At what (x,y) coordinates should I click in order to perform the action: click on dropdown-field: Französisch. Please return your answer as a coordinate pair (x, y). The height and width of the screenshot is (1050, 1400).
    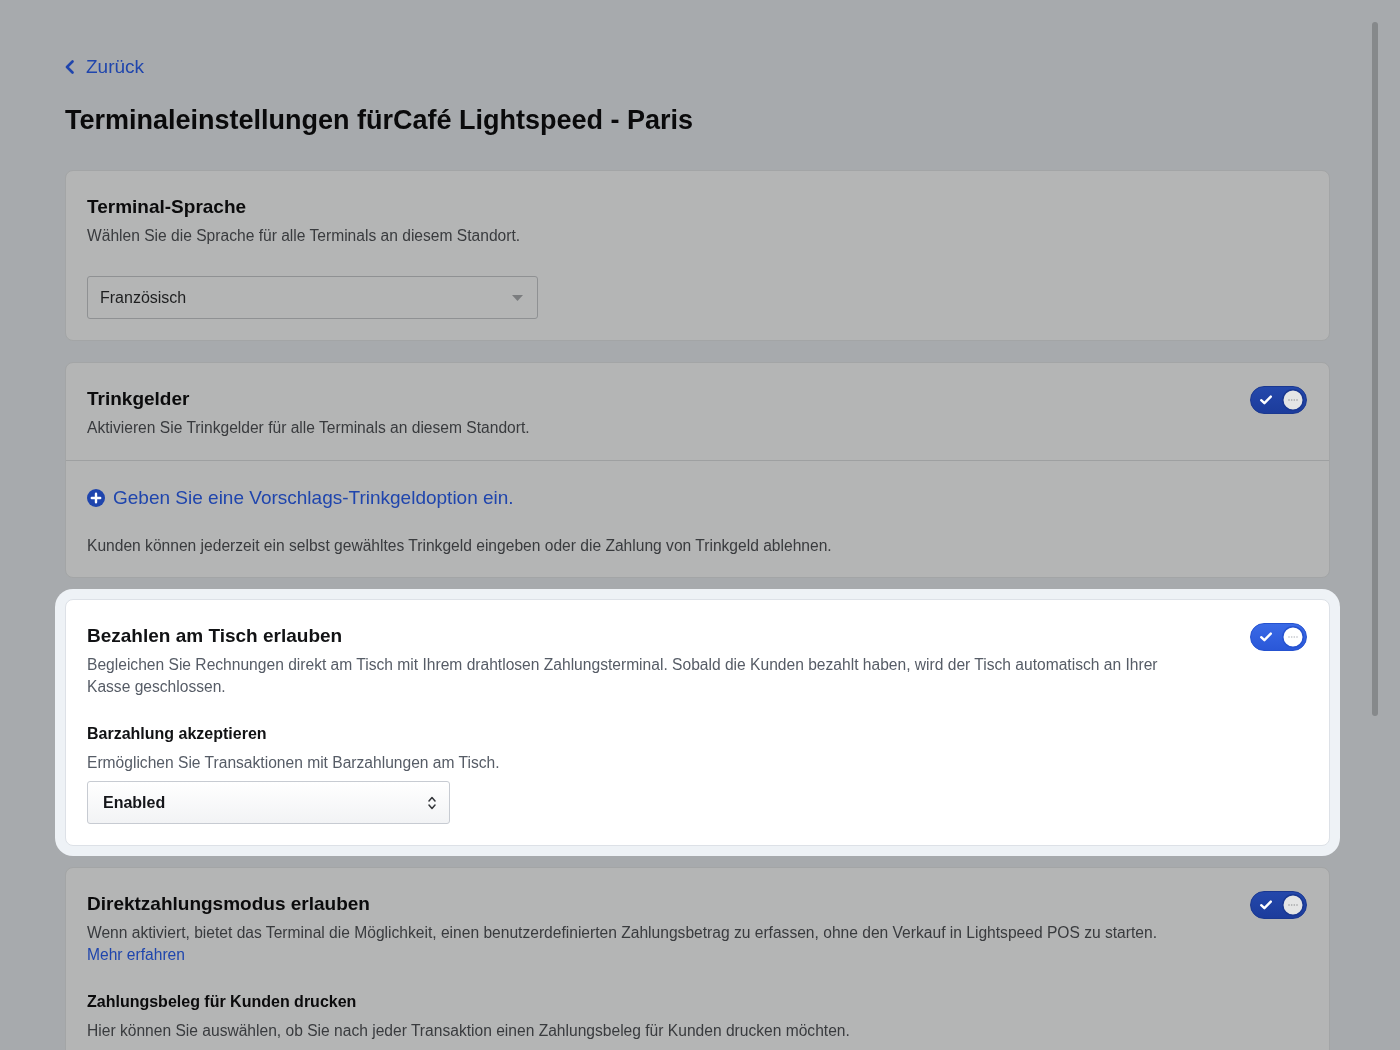
    Looking at the image, I should click on (312, 297).